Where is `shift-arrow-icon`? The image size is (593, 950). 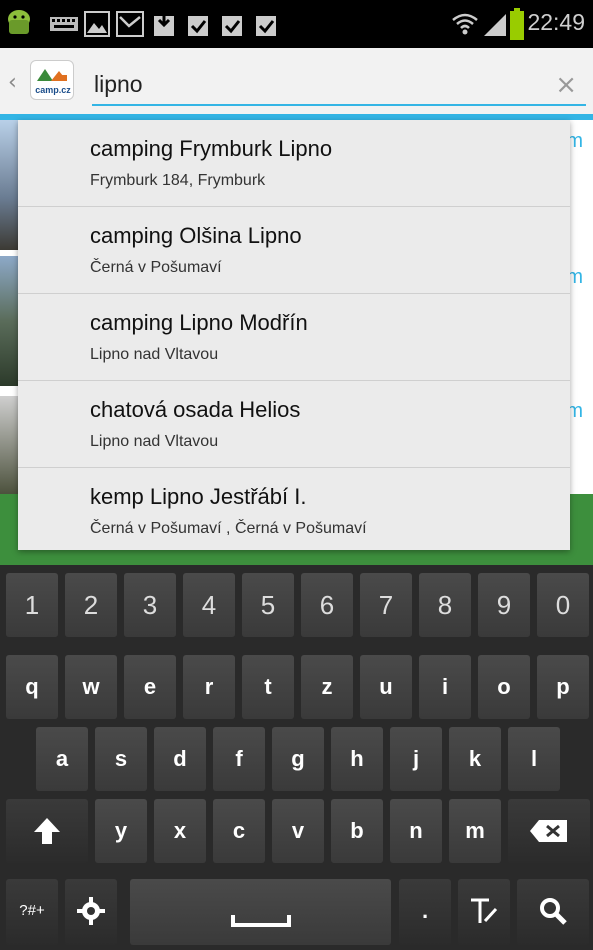 shift-arrow-icon is located at coordinates (47, 831).